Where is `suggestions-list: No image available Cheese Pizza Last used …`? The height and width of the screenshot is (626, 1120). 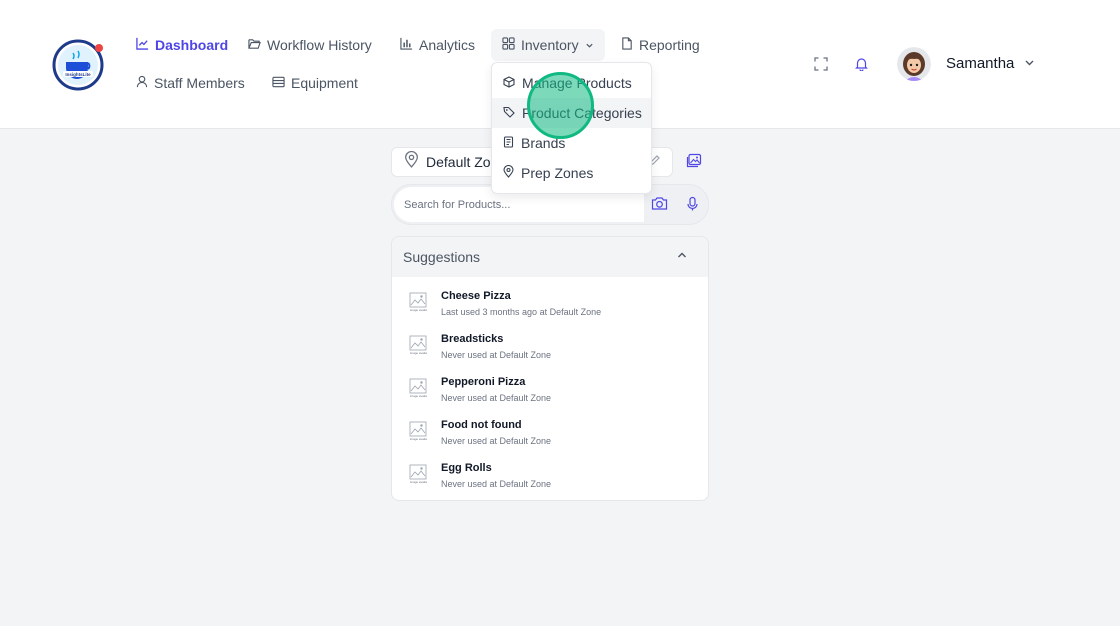
suggestions-list: No image available Cheese Pizza Last used … is located at coordinates (550, 388).